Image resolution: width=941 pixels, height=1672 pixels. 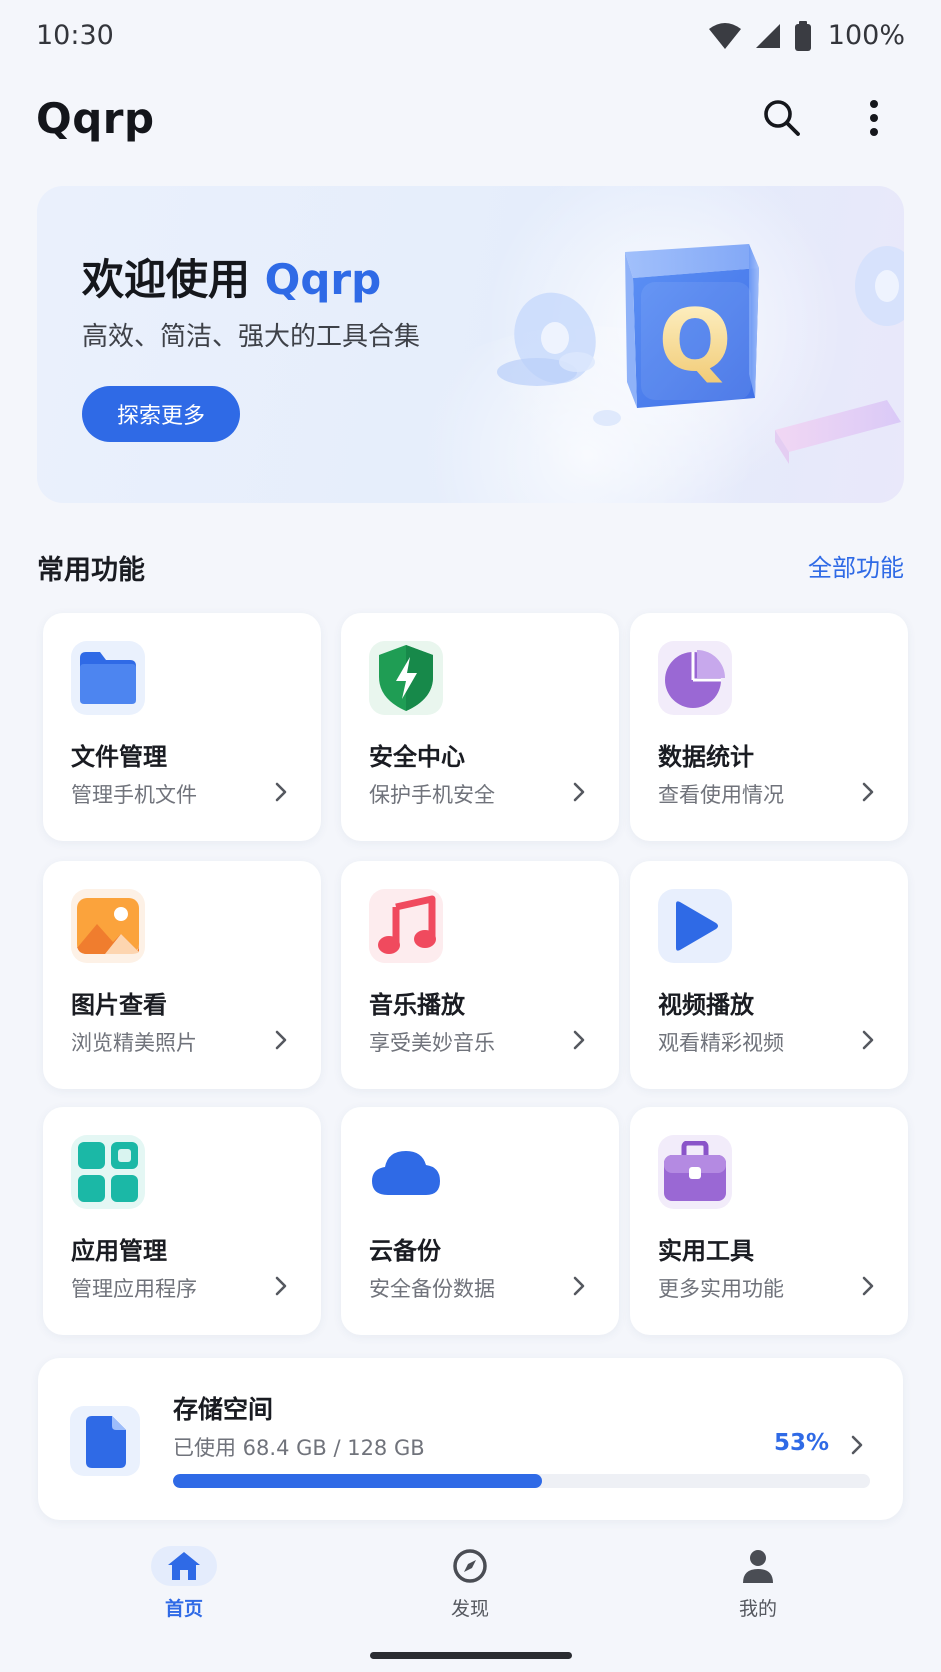 I want to click on feature-title: 云备份, so click(x=405, y=1251).